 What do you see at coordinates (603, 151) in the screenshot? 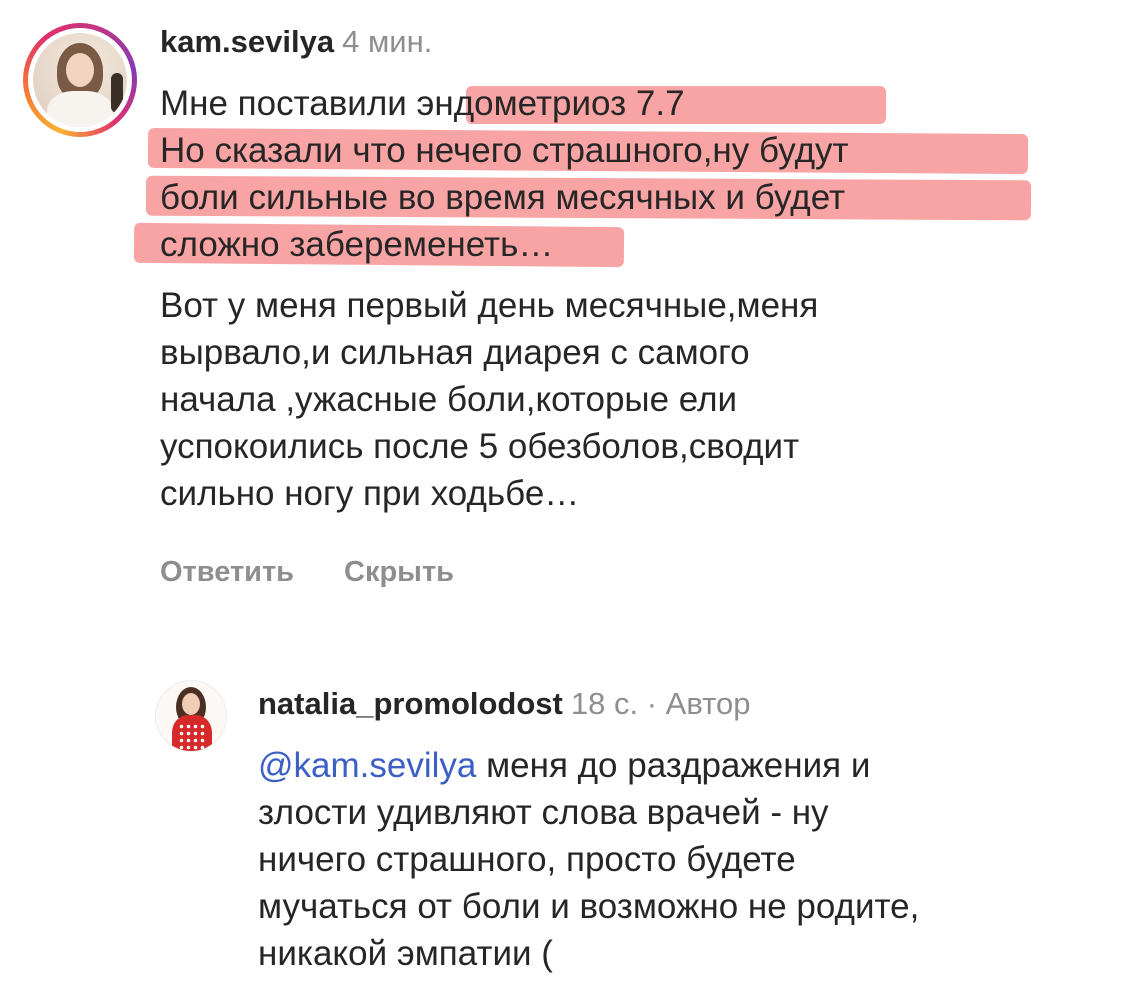
I see `comment-line: Но сказали что нечего страшного,ну будут` at bounding box center [603, 151].